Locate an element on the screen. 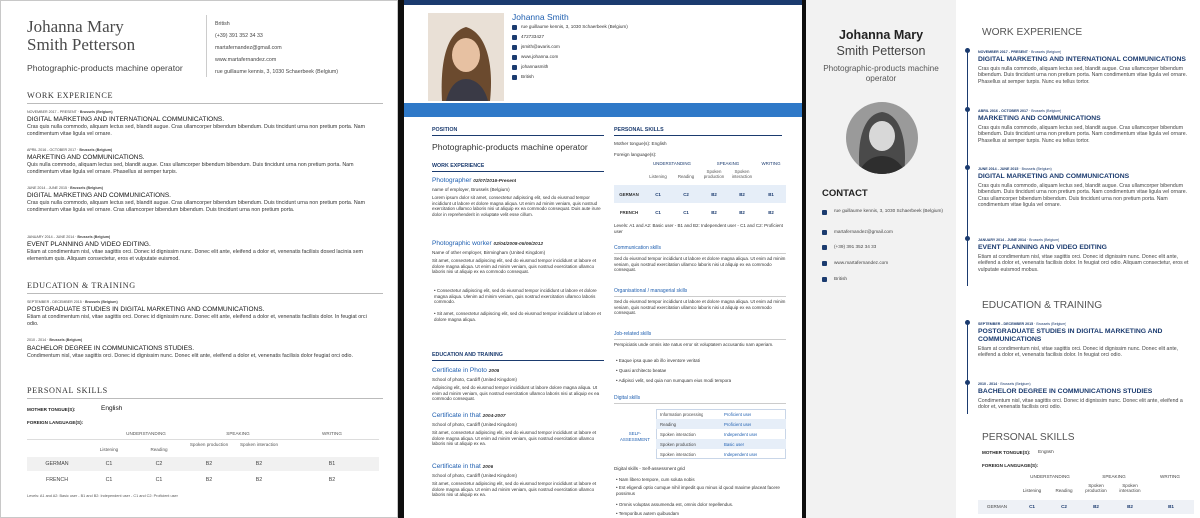  cv1-edu-date: SEPTEMBER - DECEMBER 2015 is located at coordinates (54, 302).